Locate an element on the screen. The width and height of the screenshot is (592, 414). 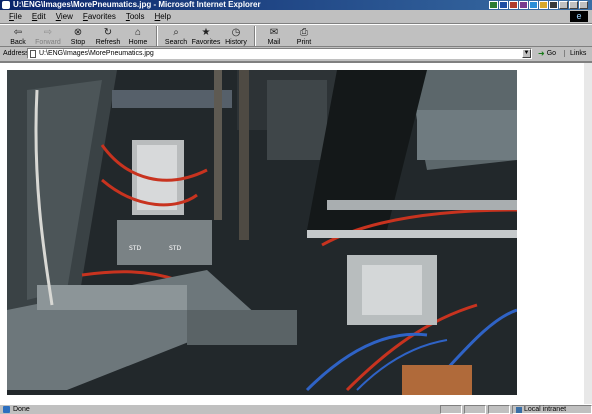
home-label: Home is located at coordinates (138, 42).